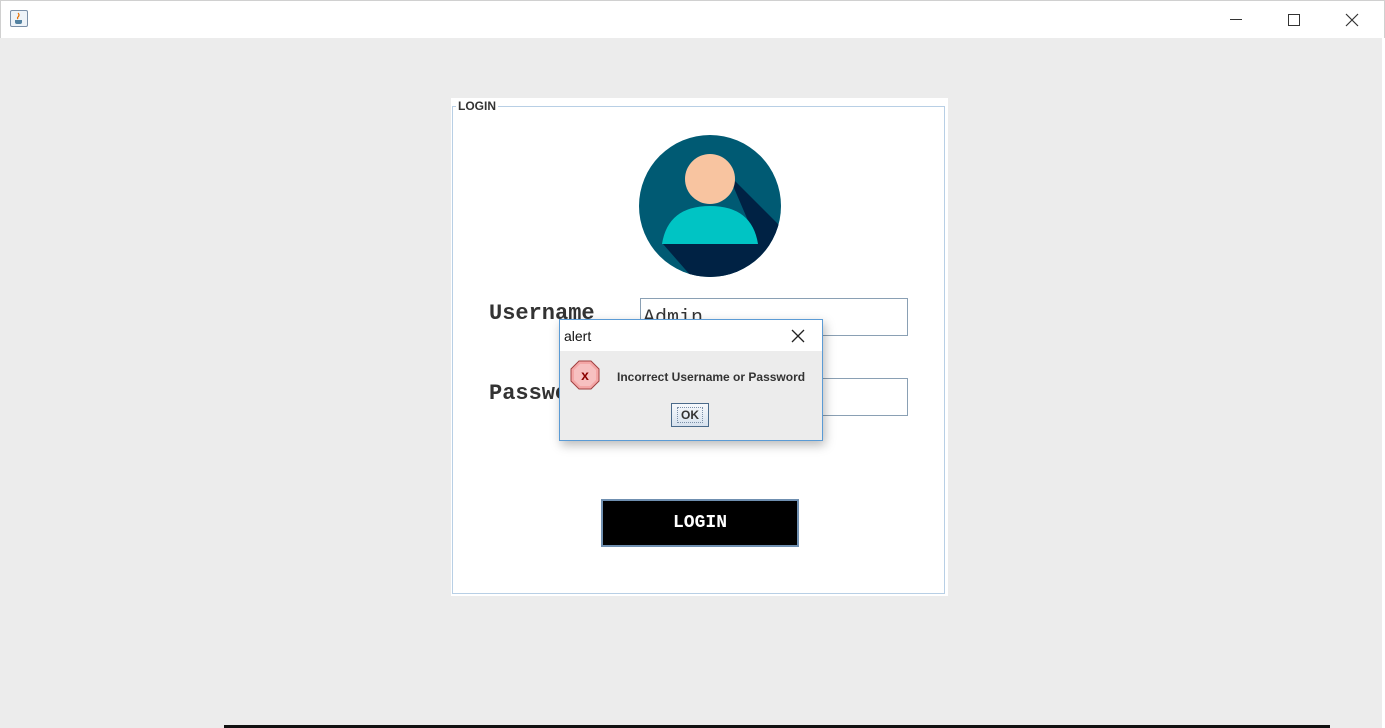 The width and height of the screenshot is (1385, 728). What do you see at coordinates (692, 19) in the screenshot?
I see `window-titlebar` at bounding box center [692, 19].